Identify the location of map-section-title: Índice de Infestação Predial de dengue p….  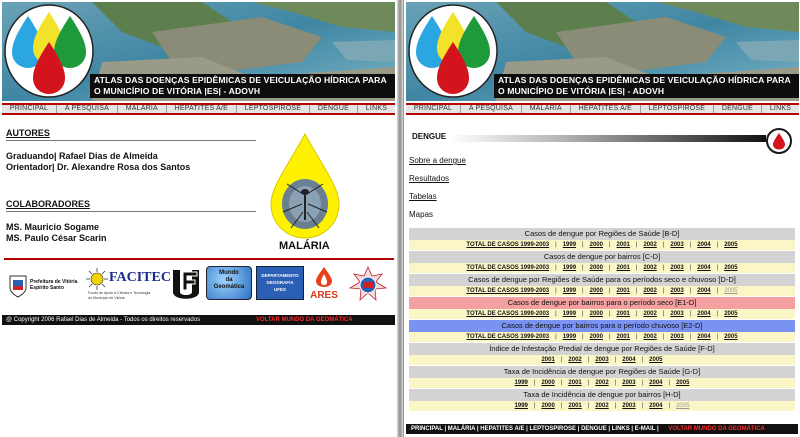
(602, 349).